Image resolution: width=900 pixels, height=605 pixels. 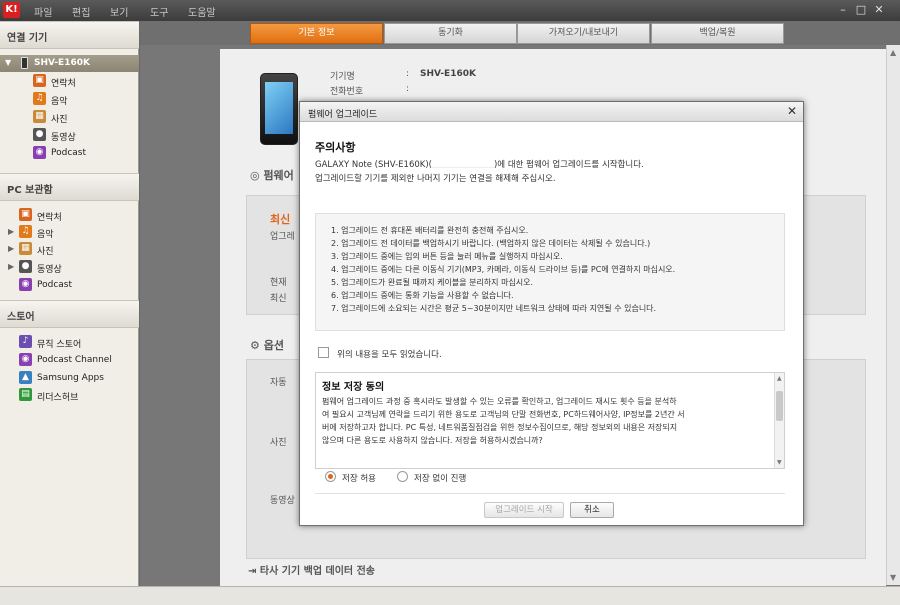 What do you see at coordinates (316, 33) in the screenshot?
I see `tab-basic-info: 기본 정보` at bounding box center [316, 33].